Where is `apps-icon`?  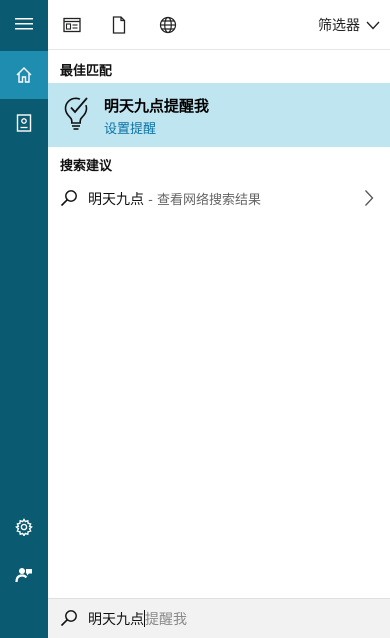
apps-icon is located at coordinates (72, 25).